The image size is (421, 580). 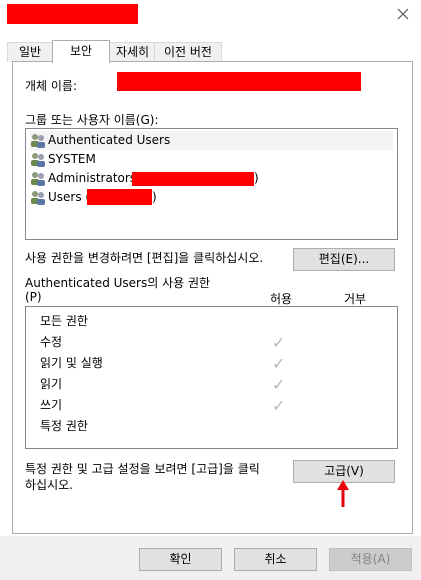 What do you see at coordinates (71, 363) in the screenshot?
I see `permission-name: 읽기 및 실행` at bounding box center [71, 363].